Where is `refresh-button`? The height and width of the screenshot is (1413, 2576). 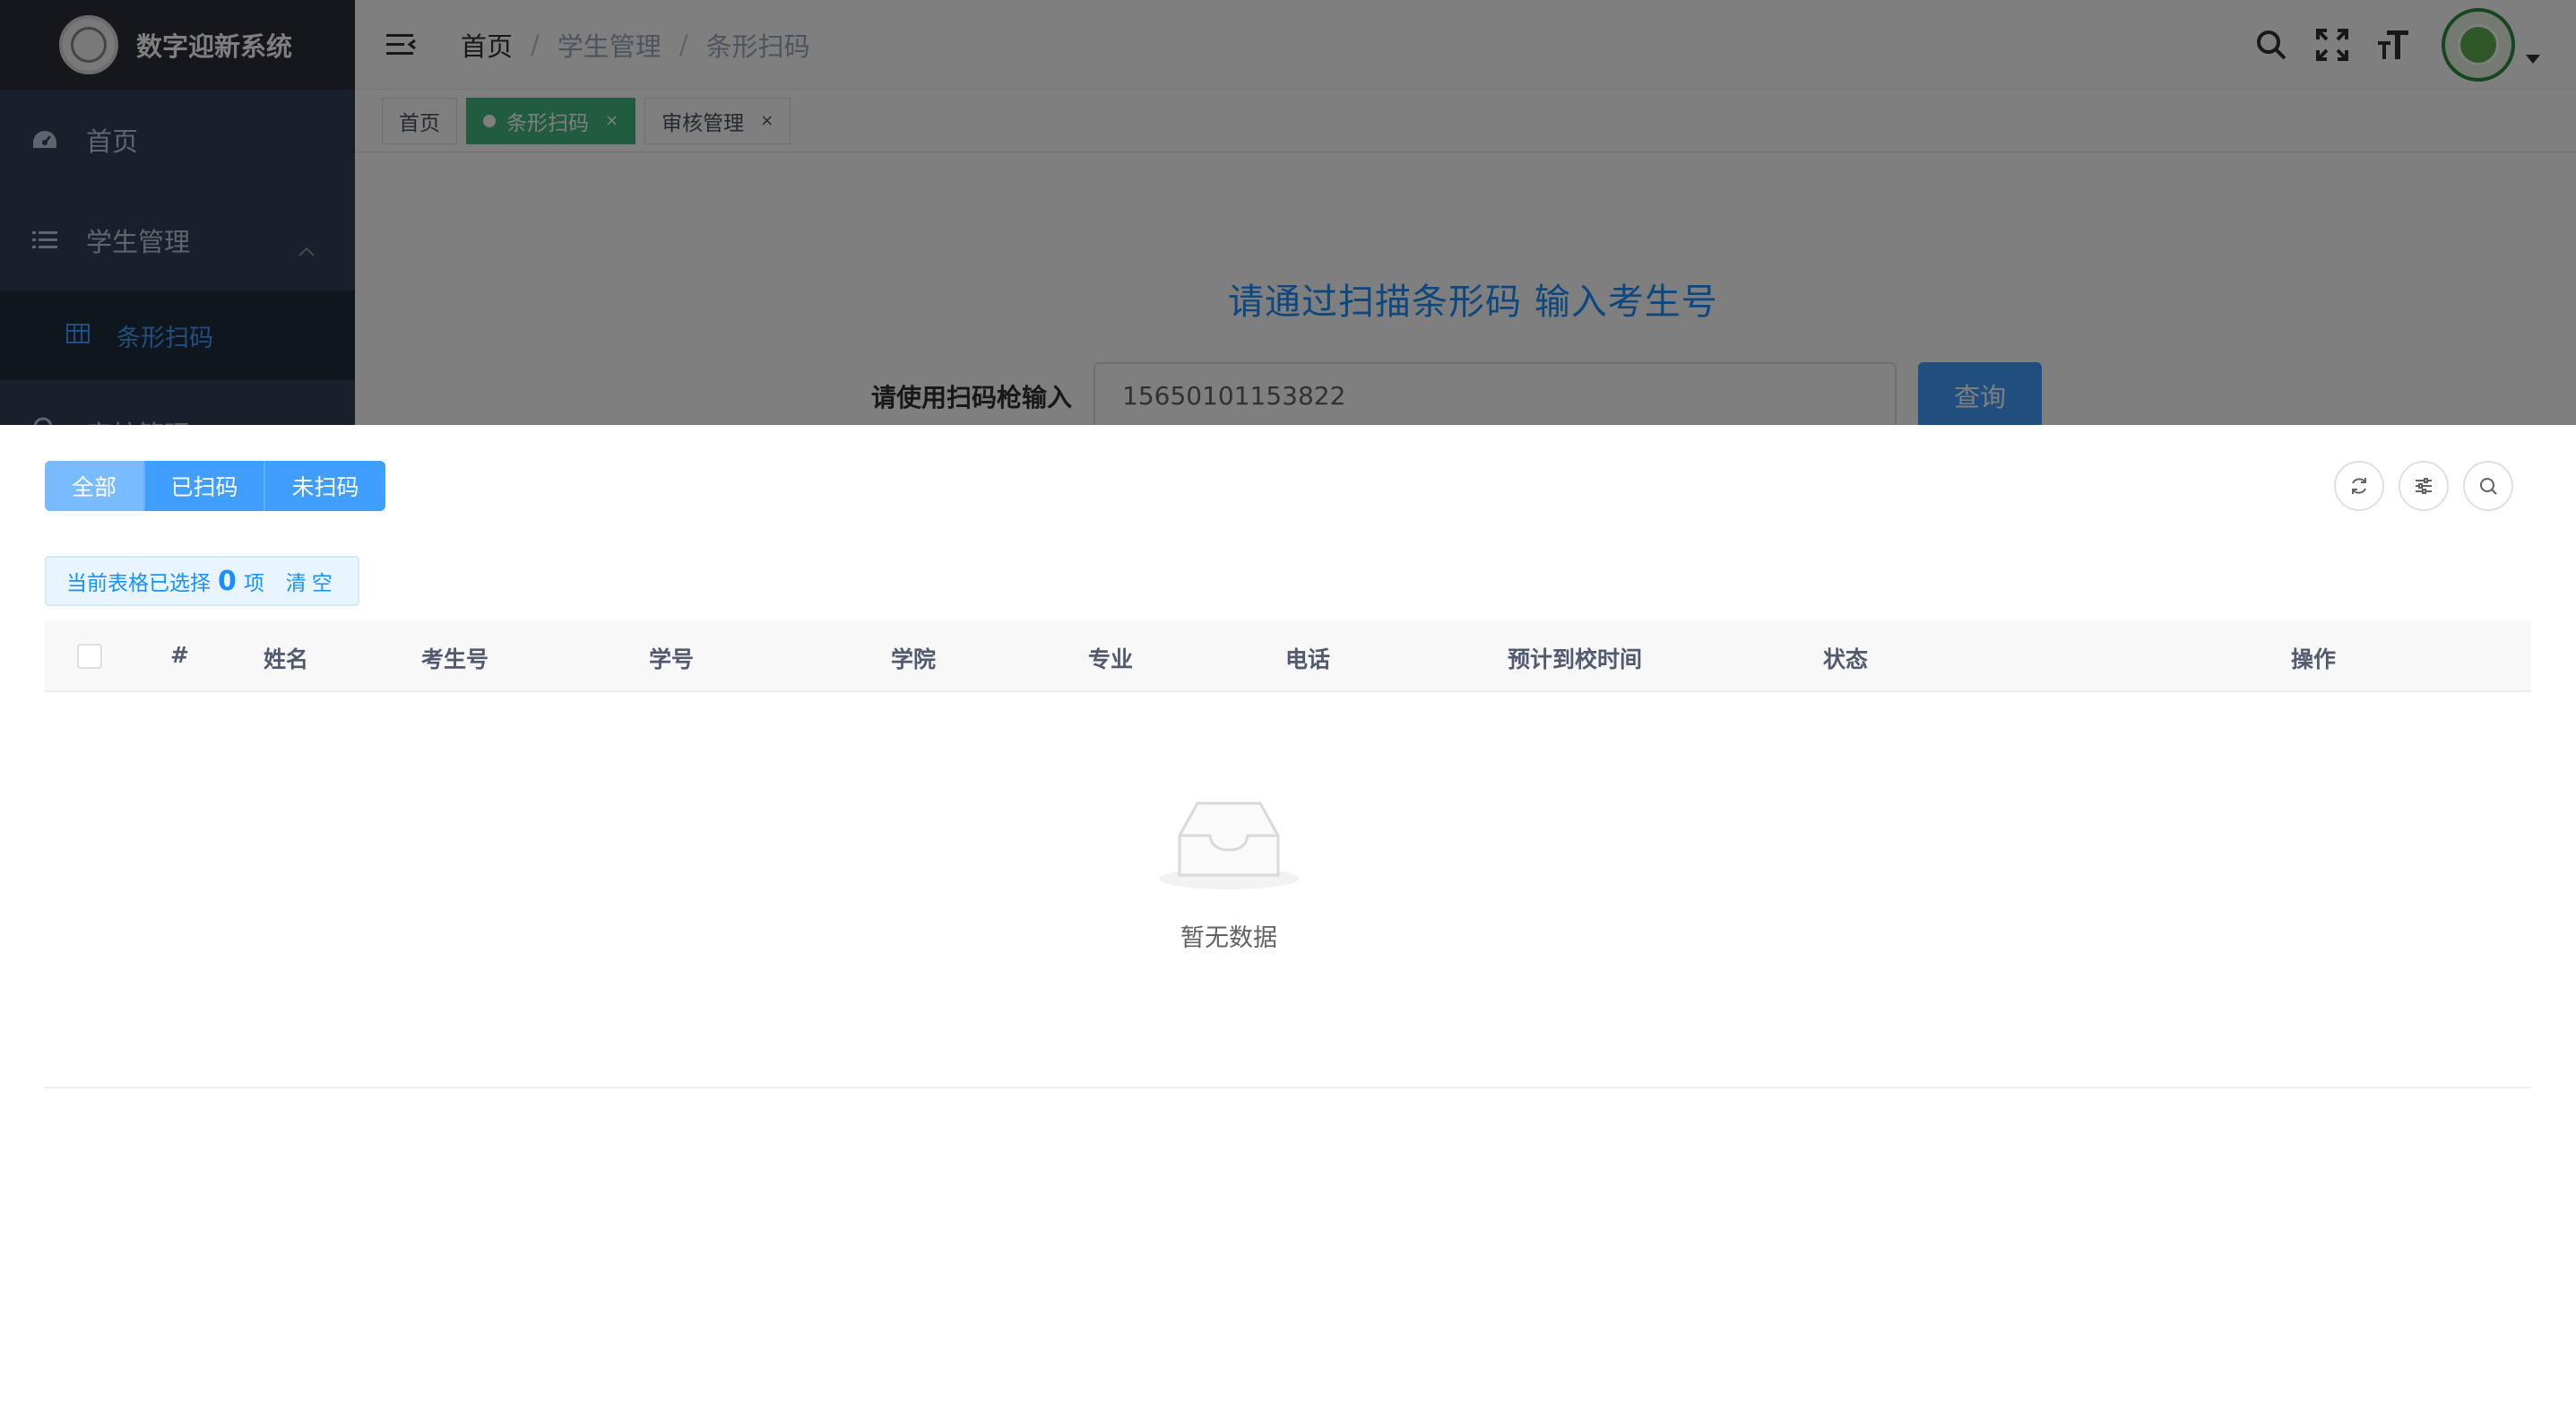
refresh-button is located at coordinates (2359, 486).